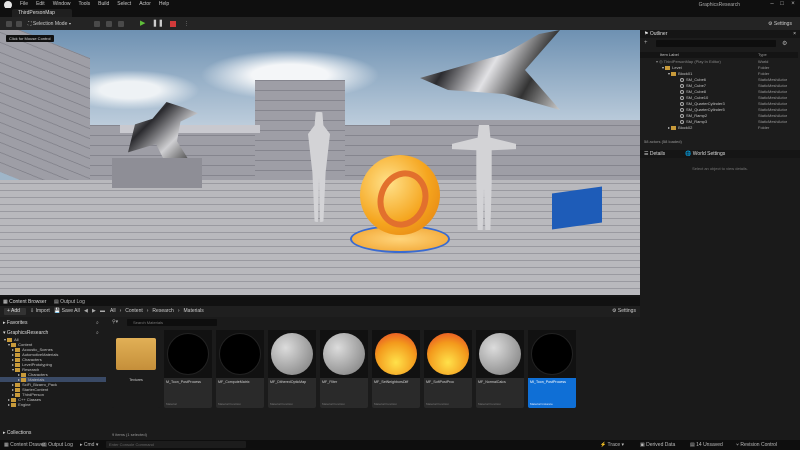 Image resolution: width=800 pixels, height=450 pixels. What do you see at coordinates (188, 369) in the screenshot?
I see `asset-tile: M_Toon_PostProcess Material` at bounding box center [188, 369].